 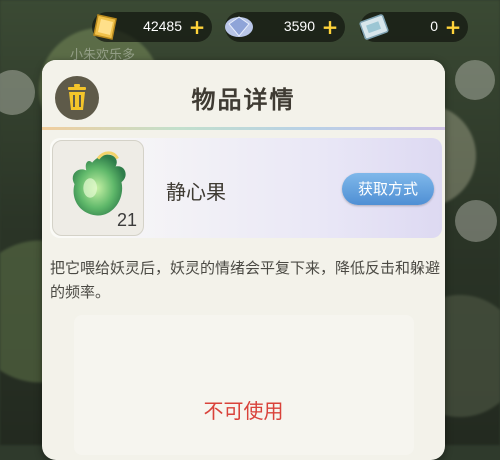 I want to click on resource-bar: 42485 + 3590 + 0 +, so click(x=250, y=28).